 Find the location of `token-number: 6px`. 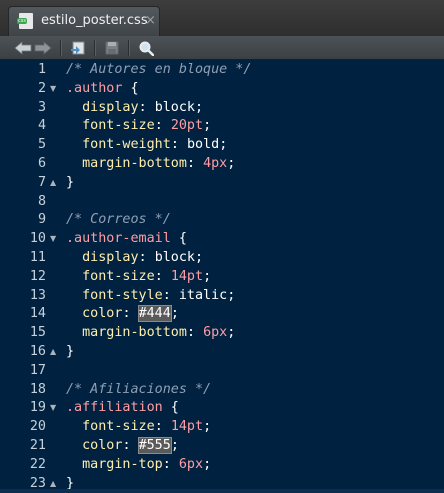

token-number: 6px is located at coordinates (191, 464).